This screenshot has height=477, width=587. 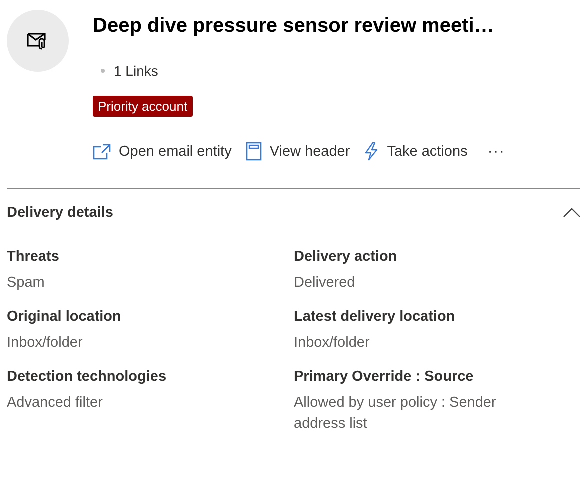 I want to click on section-title: Delivery details, so click(x=60, y=213).